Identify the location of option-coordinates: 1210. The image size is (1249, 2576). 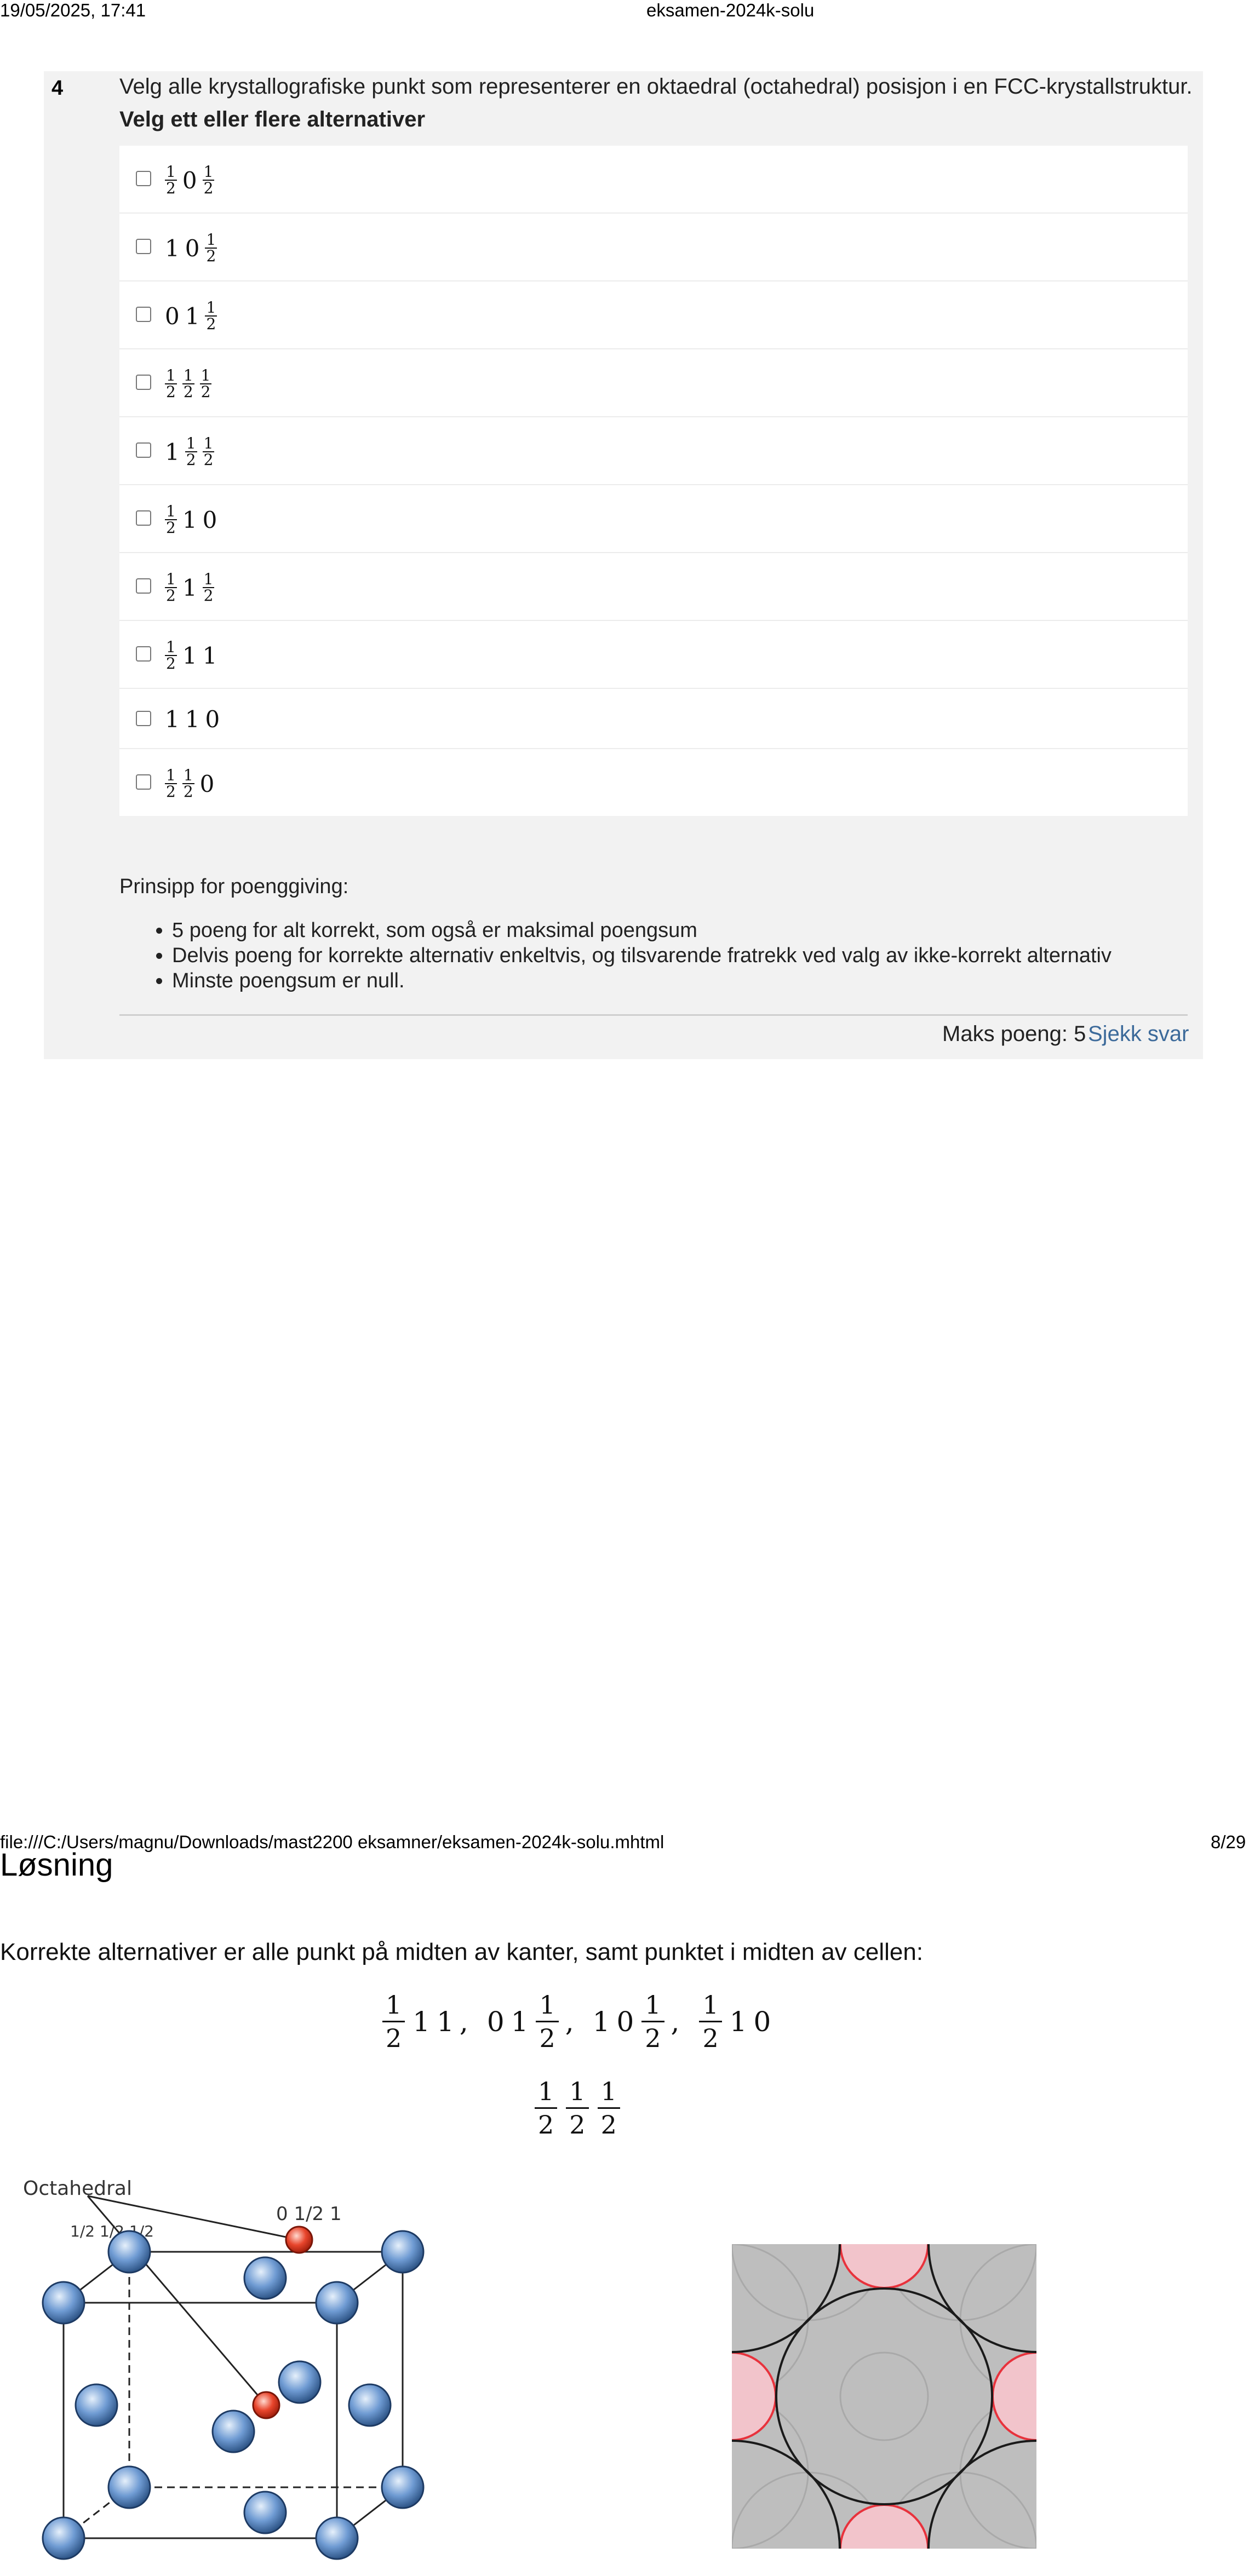
(191, 520).